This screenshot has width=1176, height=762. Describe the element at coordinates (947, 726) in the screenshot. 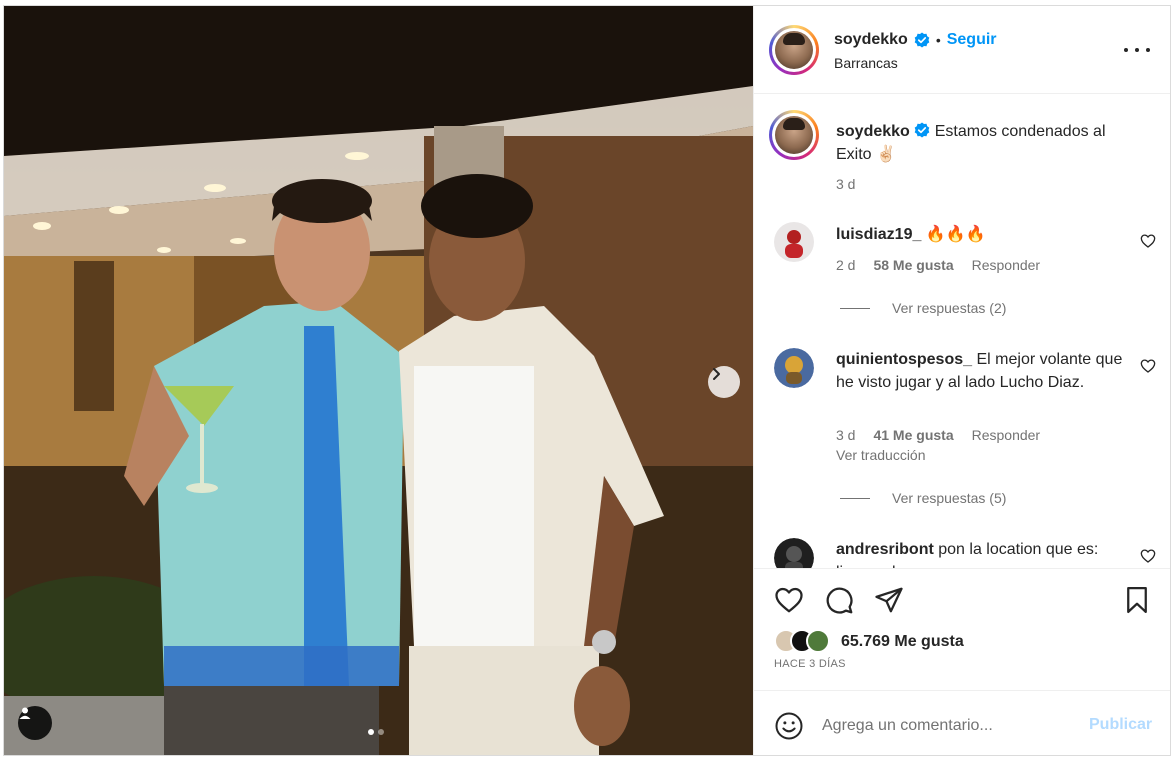

I see `comment-input` at that location.